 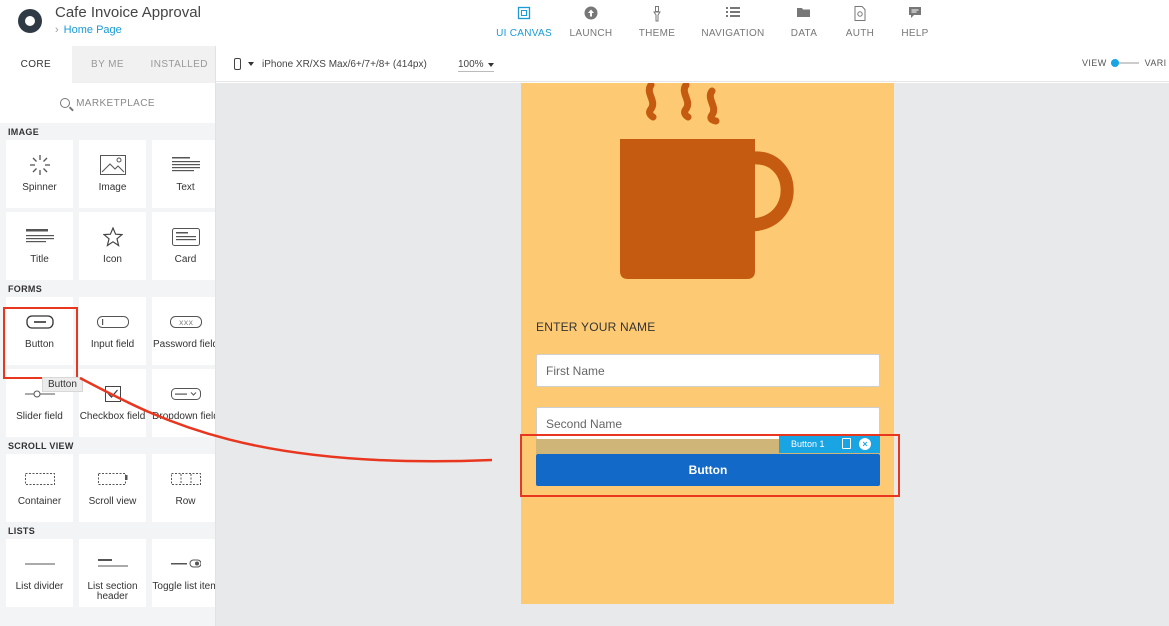 I want to click on checkbox-icon, so click(x=112, y=394).